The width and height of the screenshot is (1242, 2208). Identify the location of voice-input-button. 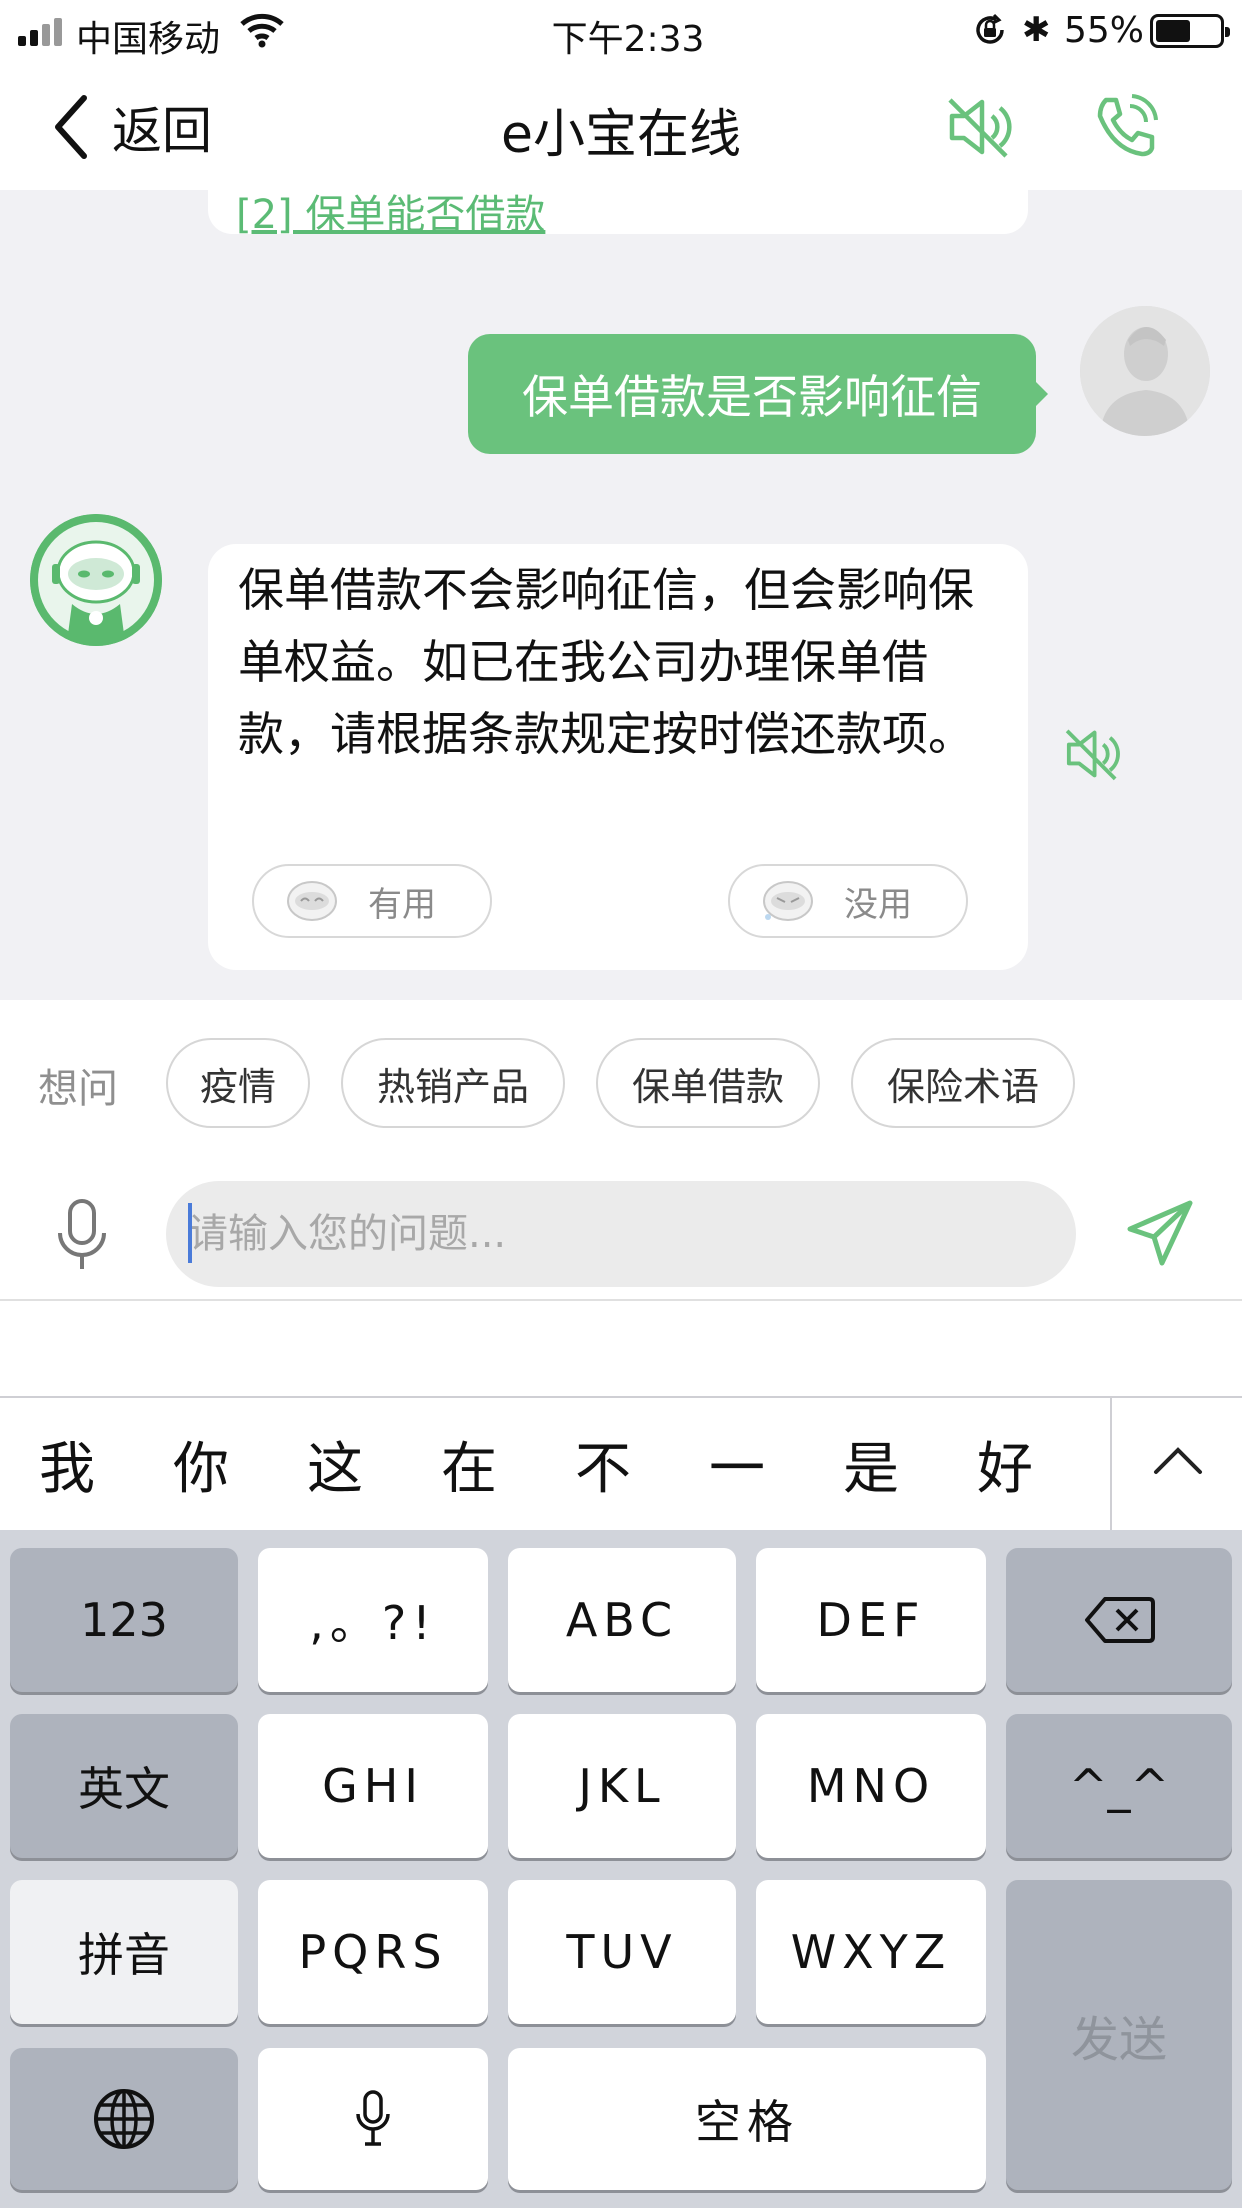
(82, 1235).